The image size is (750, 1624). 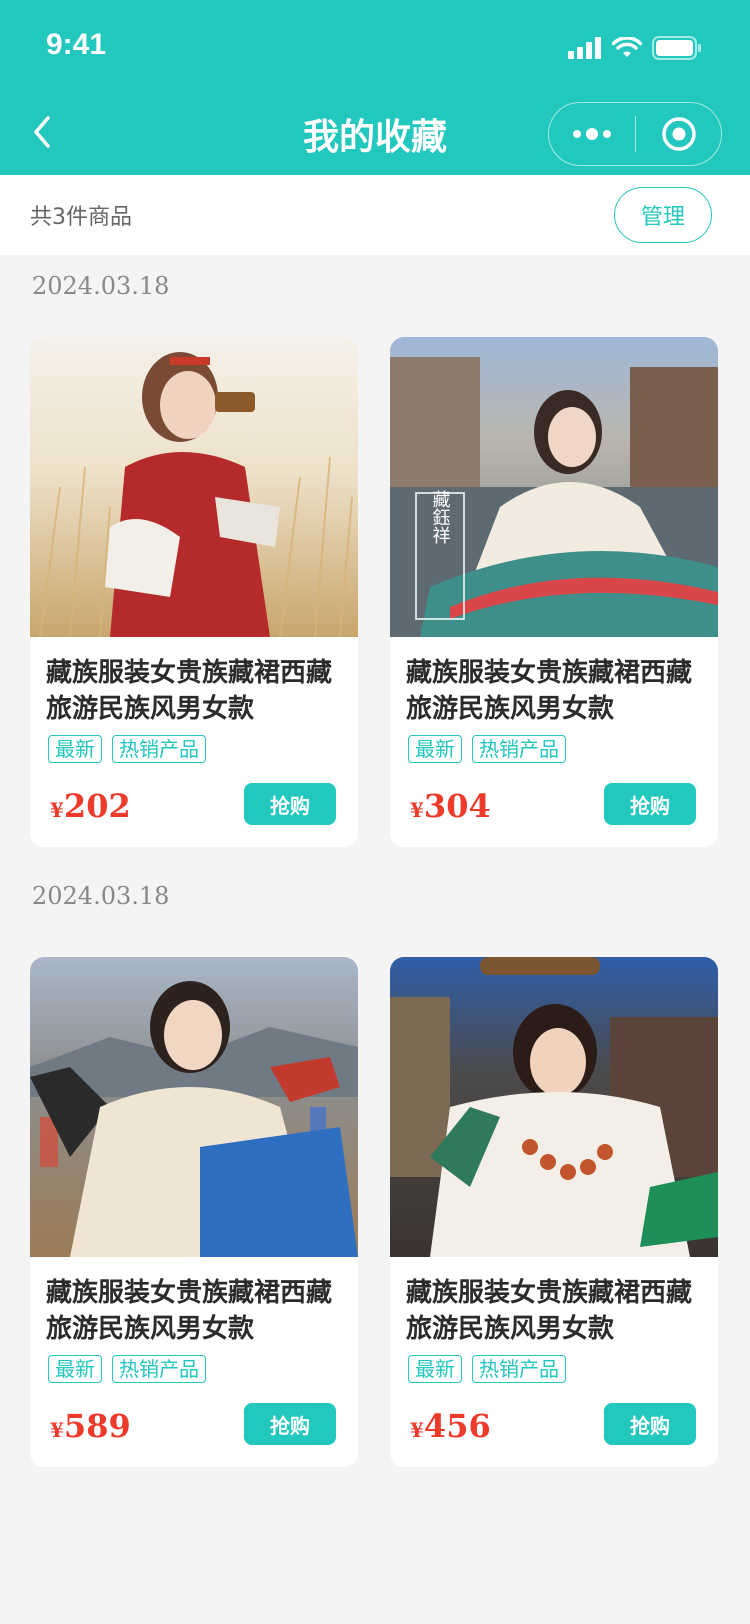 What do you see at coordinates (375, 87) in the screenshot?
I see `nav-header: 9:41 我的收藏` at bounding box center [375, 87].